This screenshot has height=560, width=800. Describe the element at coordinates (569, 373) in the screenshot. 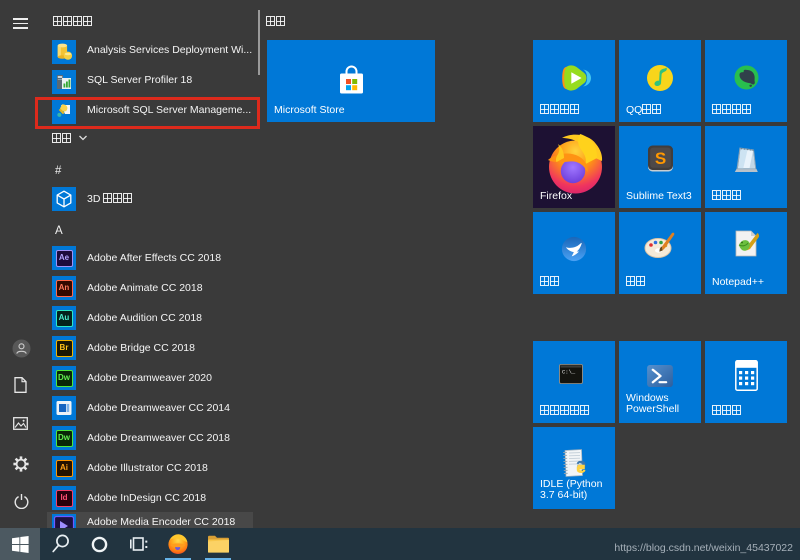

I see `svg-text: C:\_` at that location.